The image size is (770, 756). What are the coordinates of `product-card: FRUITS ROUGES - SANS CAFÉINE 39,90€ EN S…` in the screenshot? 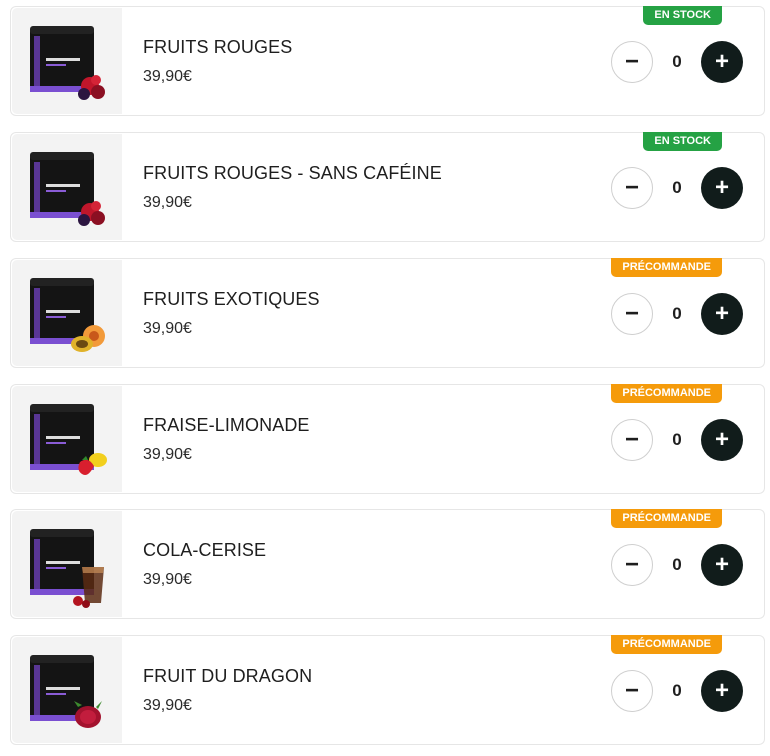 It's located at (387, 187).